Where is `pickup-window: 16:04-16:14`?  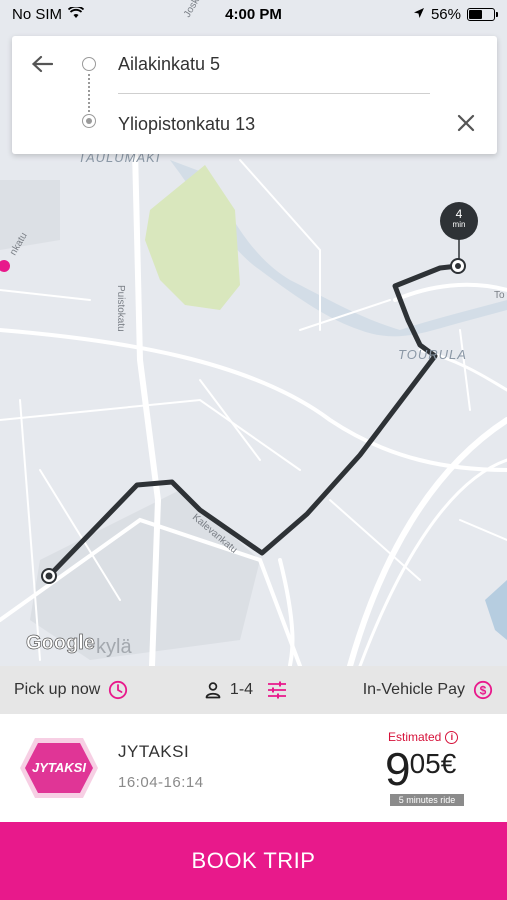 pickup-window: 16:04-16:14 is located at coordinates (161, 782).